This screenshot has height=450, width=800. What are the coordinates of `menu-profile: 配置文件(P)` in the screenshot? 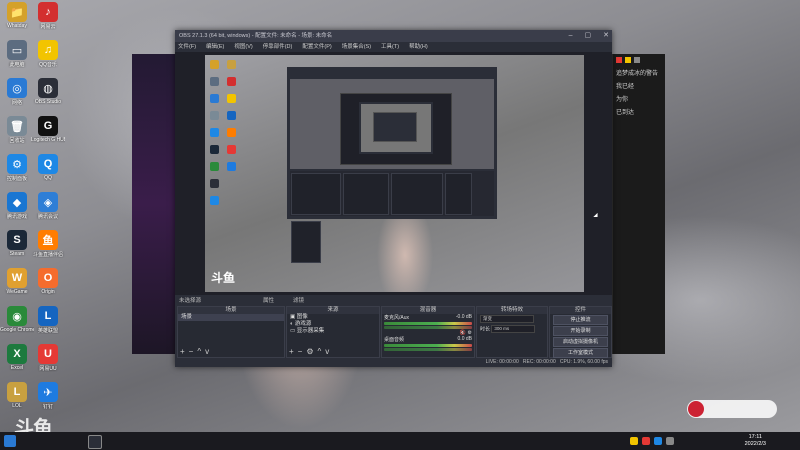 It's located at (316, 47).